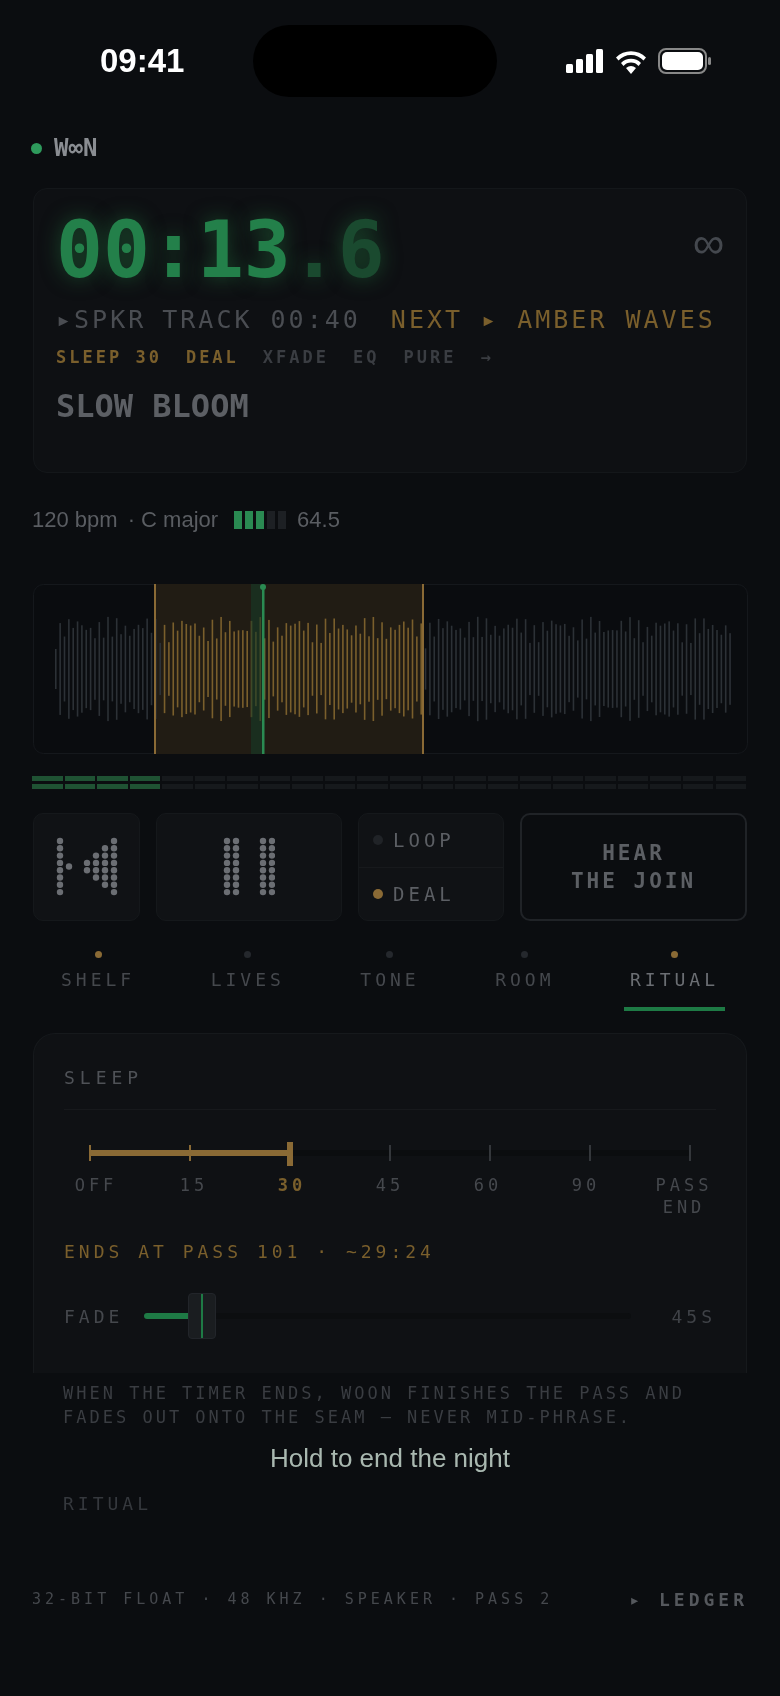 This screenshot has width=780, height=1696. I want to click on mode-toggle: DEAL, so click(431, 893).